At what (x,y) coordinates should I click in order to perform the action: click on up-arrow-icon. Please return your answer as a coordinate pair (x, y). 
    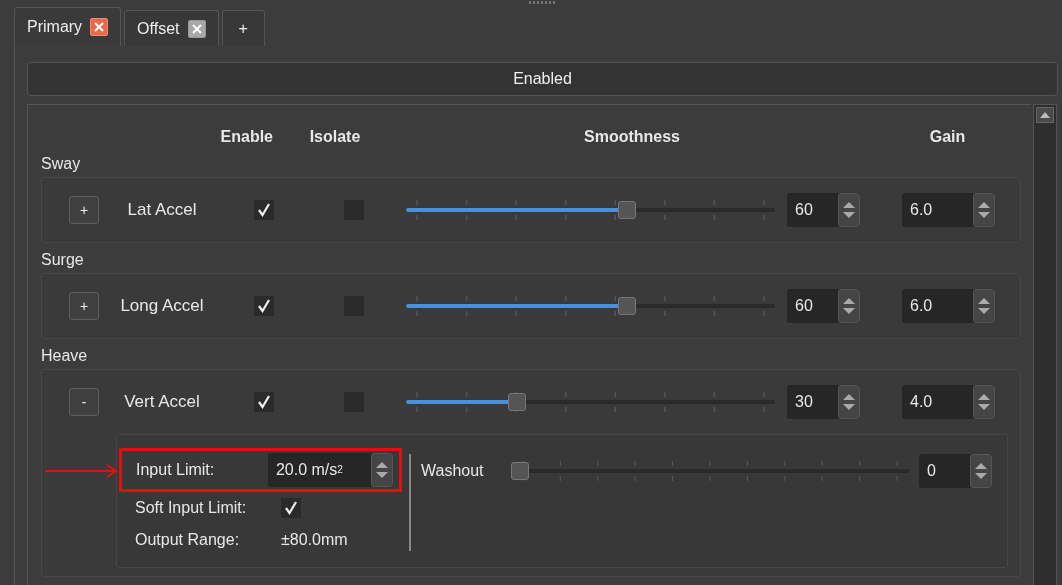
    Looking at the image, I should click on (1045, 115).